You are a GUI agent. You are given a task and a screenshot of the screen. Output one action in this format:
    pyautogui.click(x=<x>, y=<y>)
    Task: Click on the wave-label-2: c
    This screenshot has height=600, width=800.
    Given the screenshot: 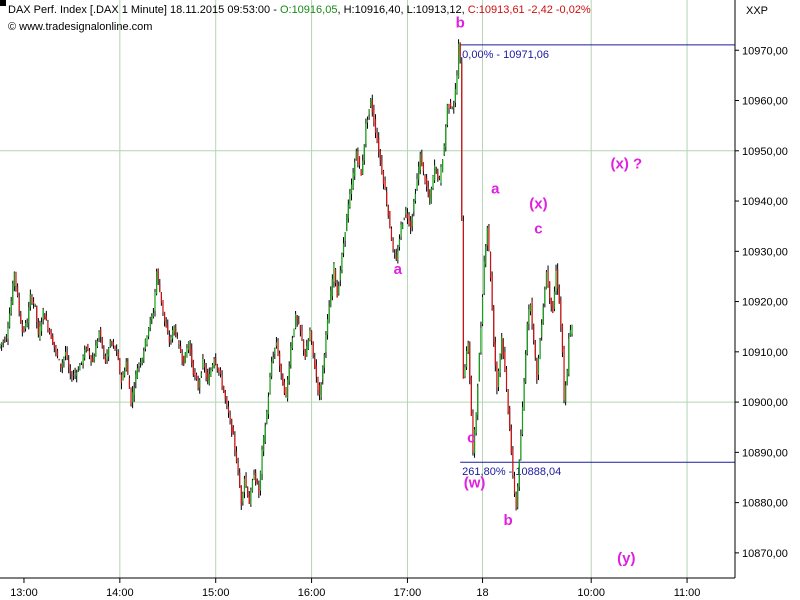 What is the action you would take?
    pyautogui.click(x=471, y=437)
    